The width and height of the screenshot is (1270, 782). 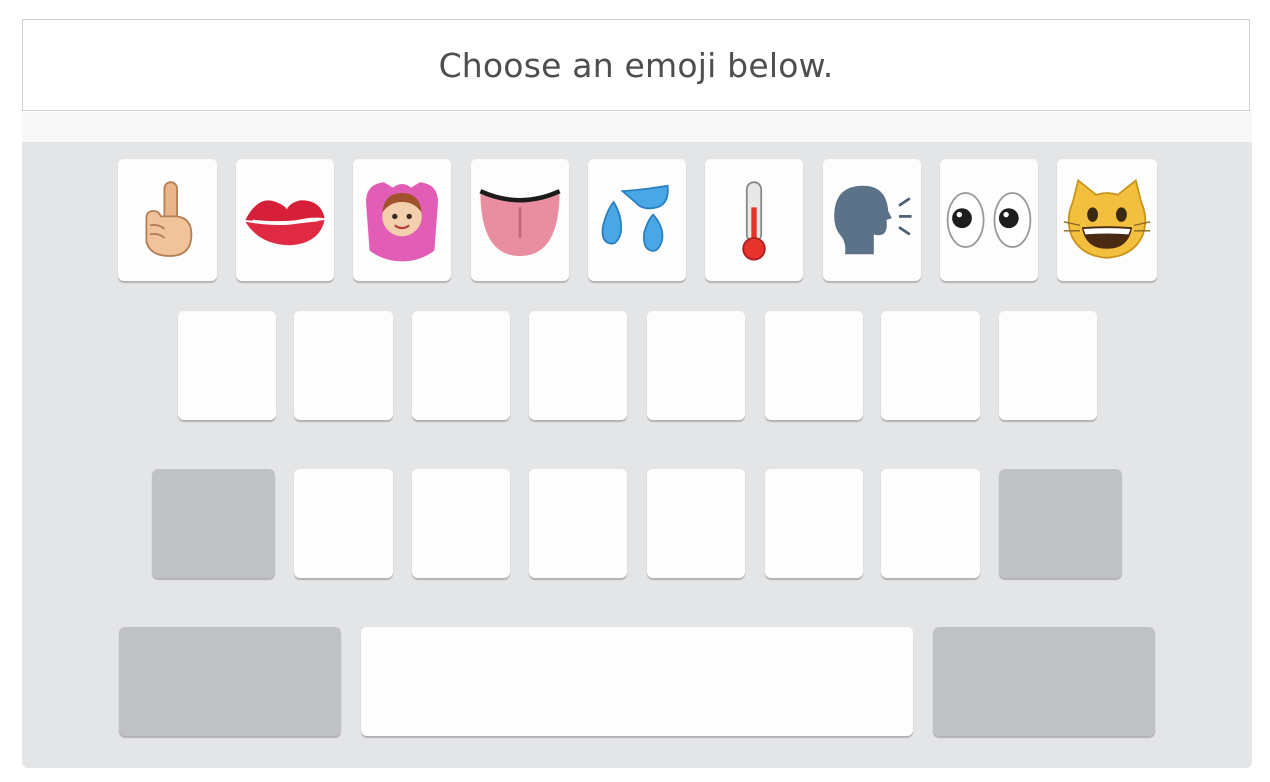 I want to click on sweat-droplets-icon, so click(x=635, y=218).